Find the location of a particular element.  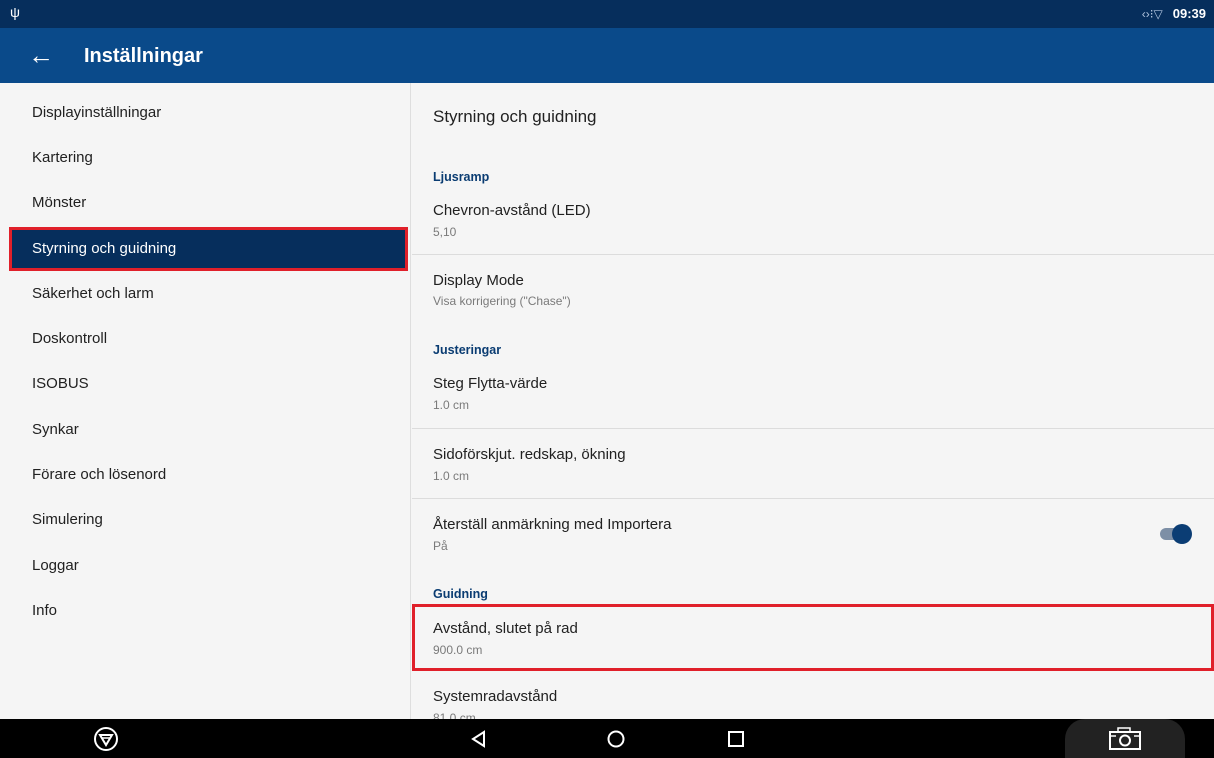

nav-home-icon is located at coordinates (616, 738).